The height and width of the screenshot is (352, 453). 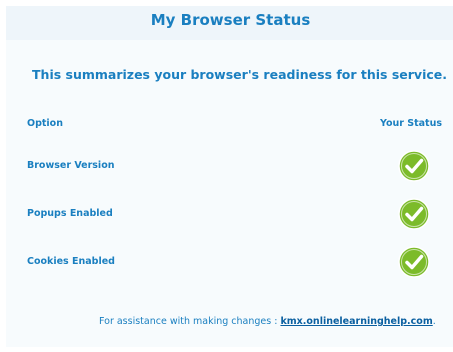 What do you see at coordinates (71, 165) in the screenshot?
I see `row-label-browser-version: Browser Version` at bounding box center [71, 165].